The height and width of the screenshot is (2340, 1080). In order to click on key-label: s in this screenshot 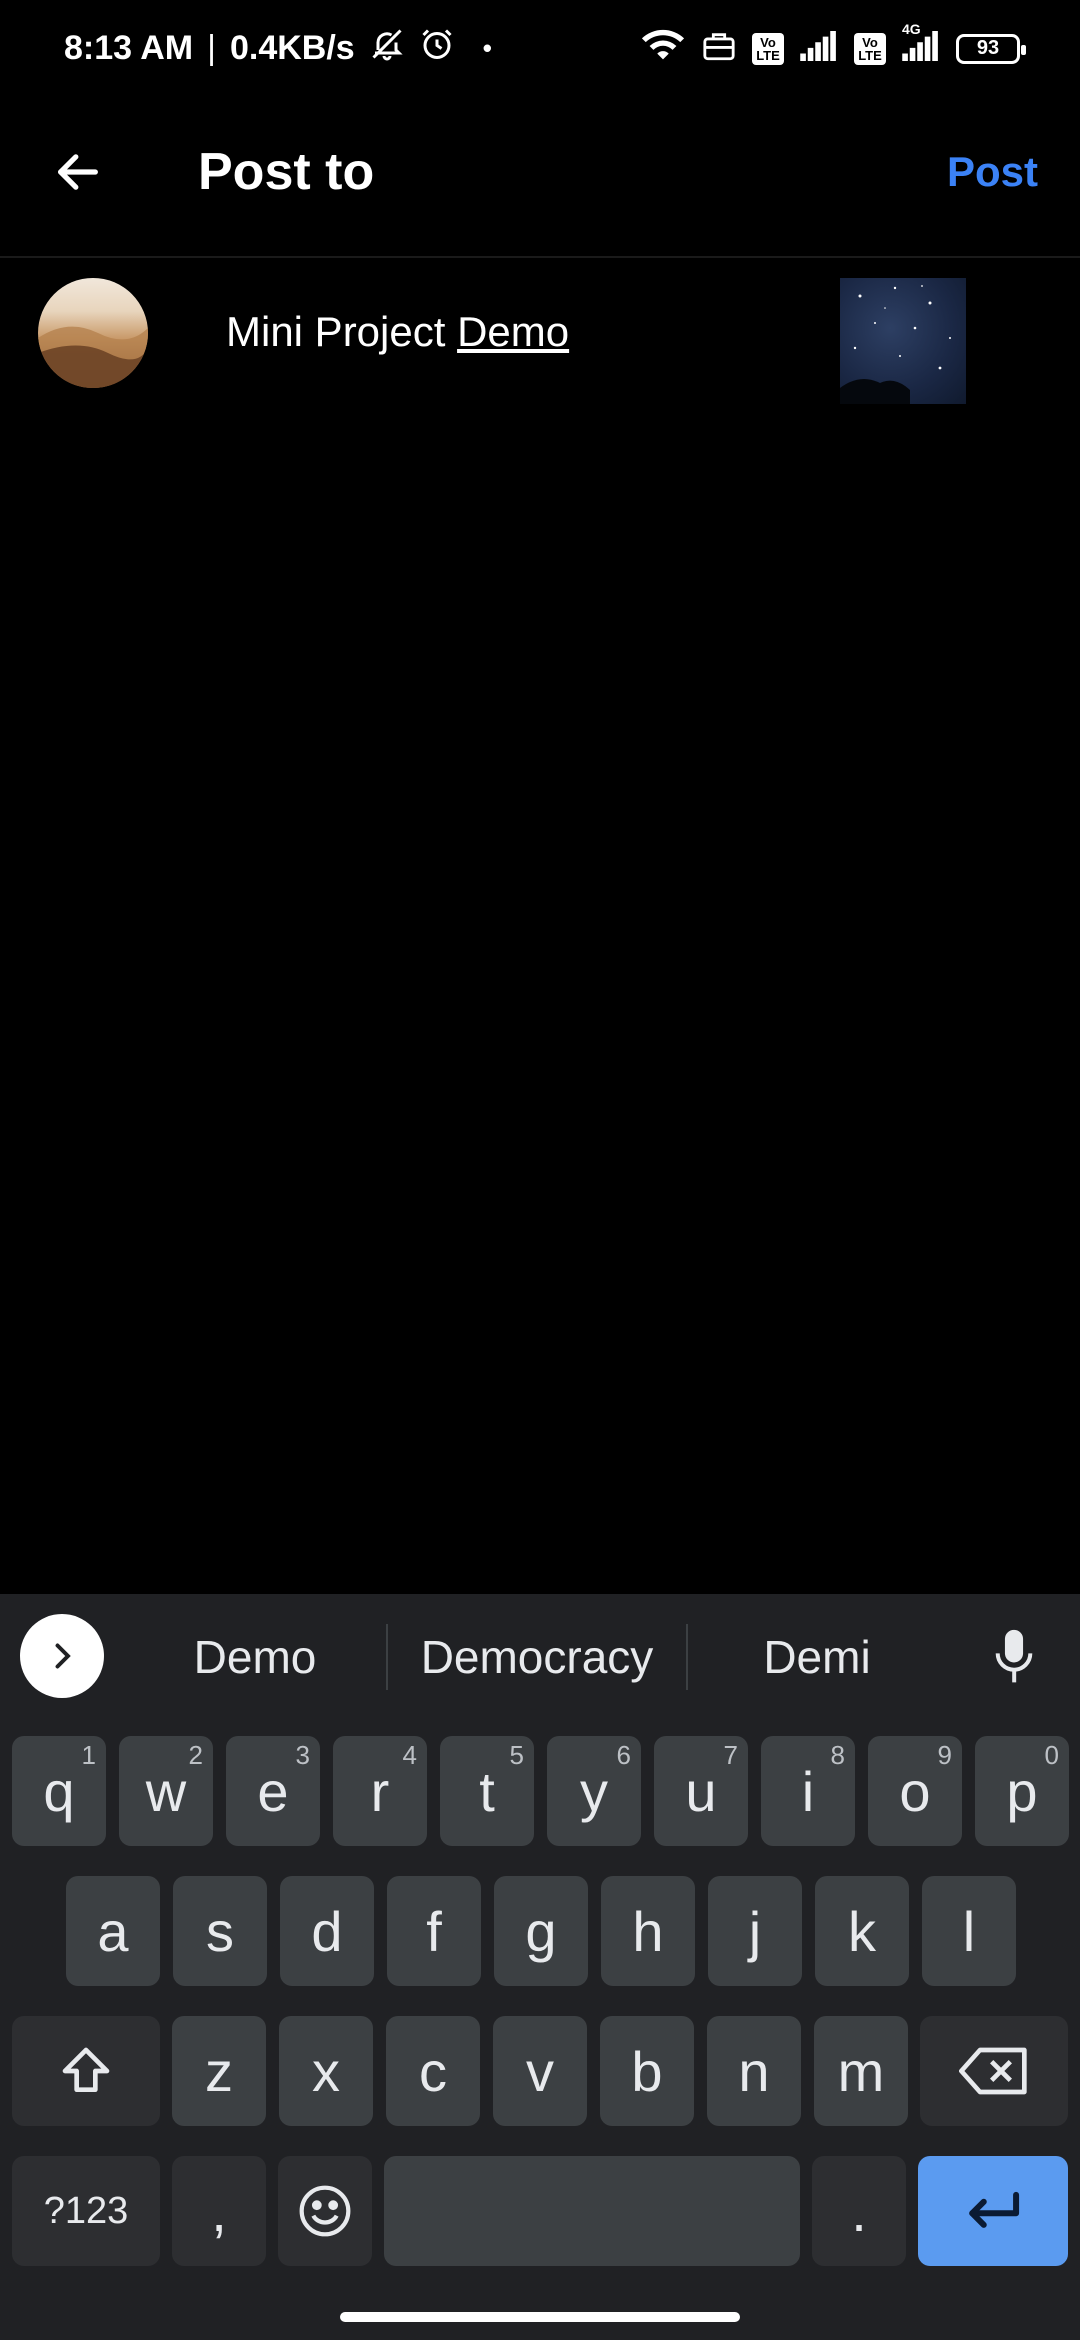, I will do `click(220, 1931)`.